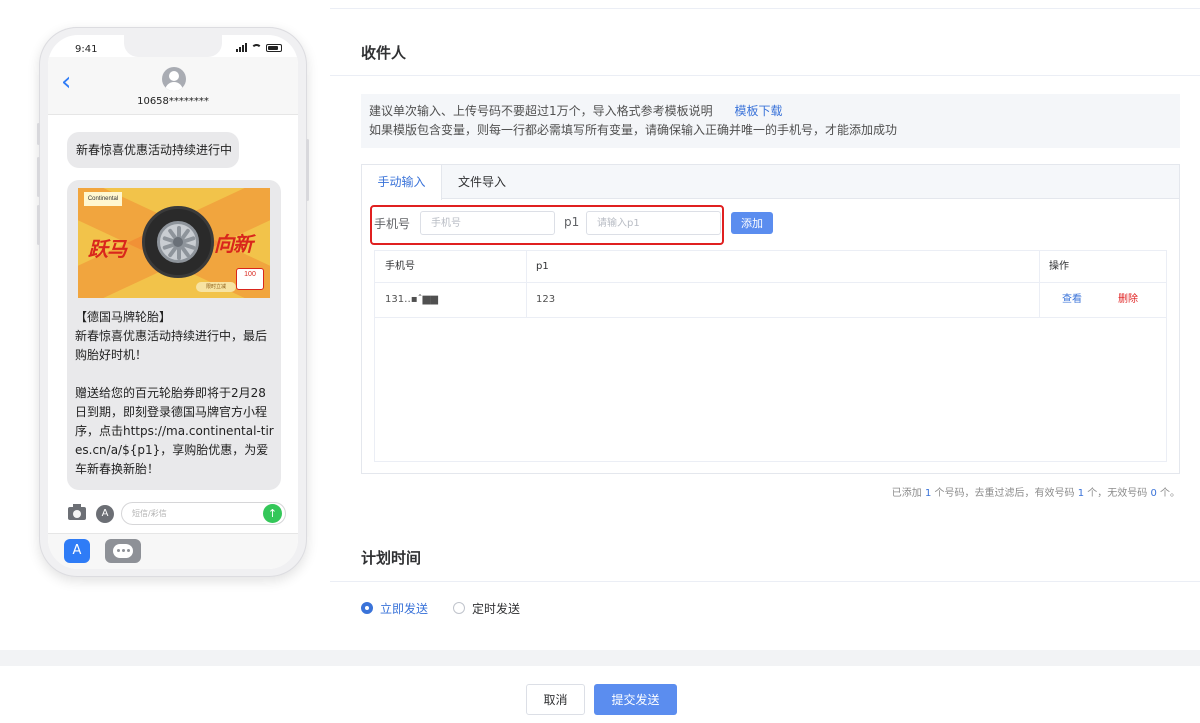 This screenshot has width=1200, height=723. What do you see at coordinates (272, 513) in the screenshot?
I see `send-icon: ↑` at bounding box center [272, 513].